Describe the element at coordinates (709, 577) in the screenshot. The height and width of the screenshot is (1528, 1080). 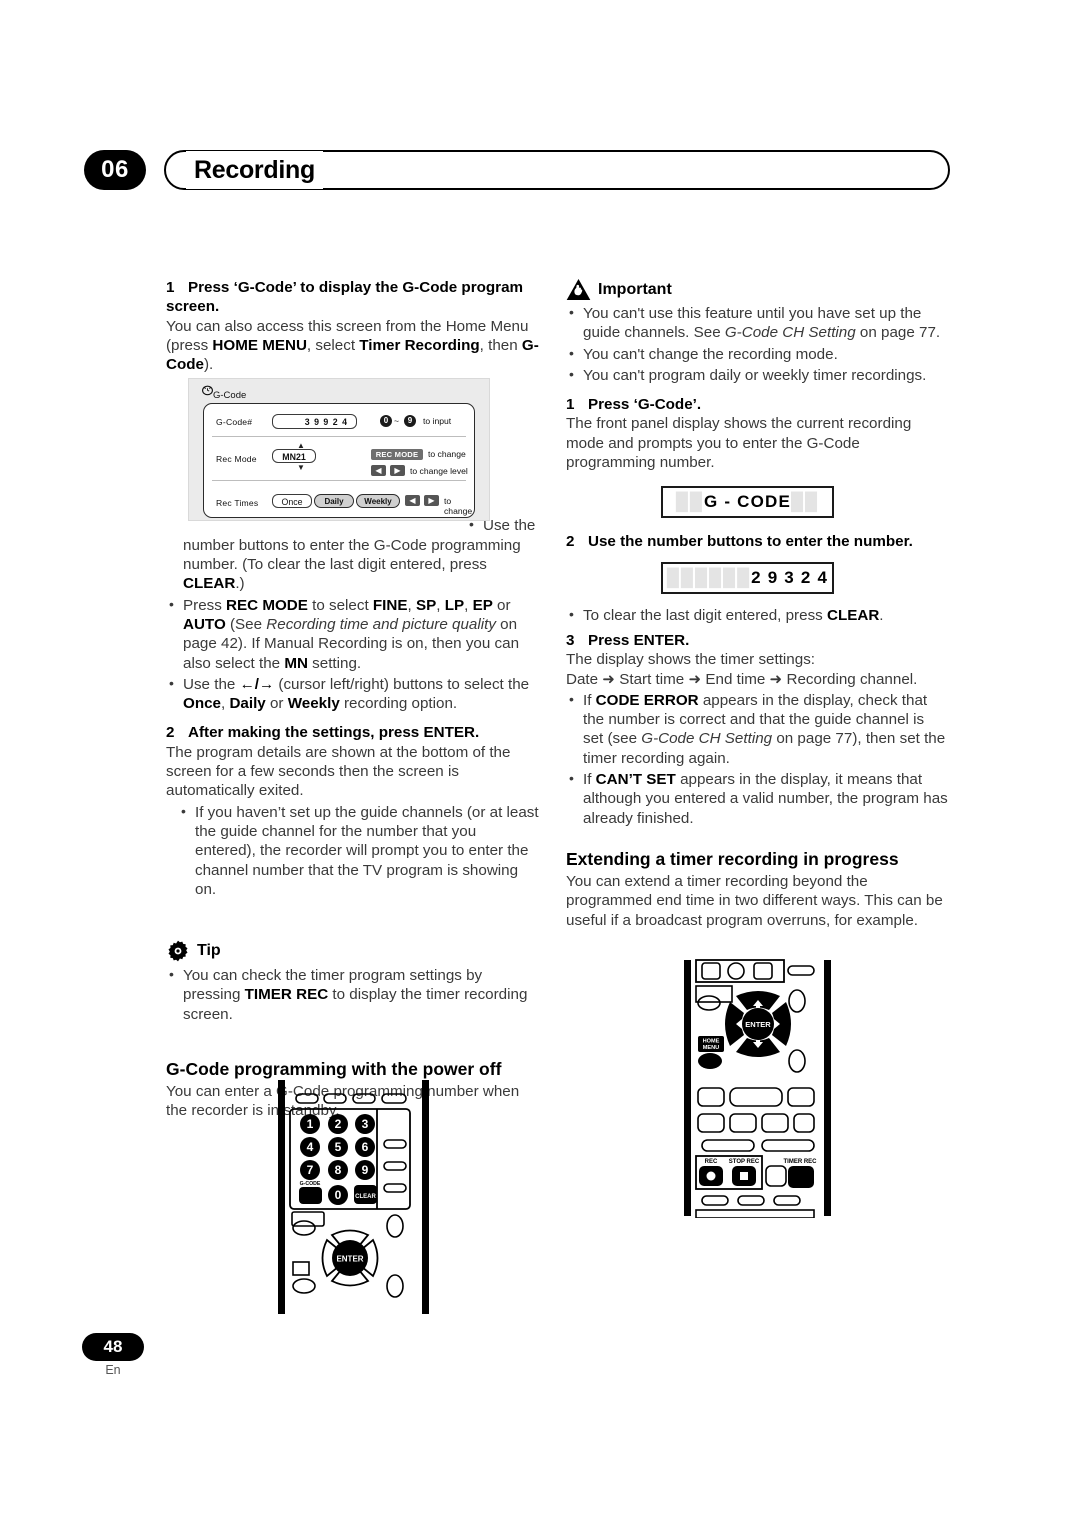
I see `display-ghost-segments: ██████` at that location.